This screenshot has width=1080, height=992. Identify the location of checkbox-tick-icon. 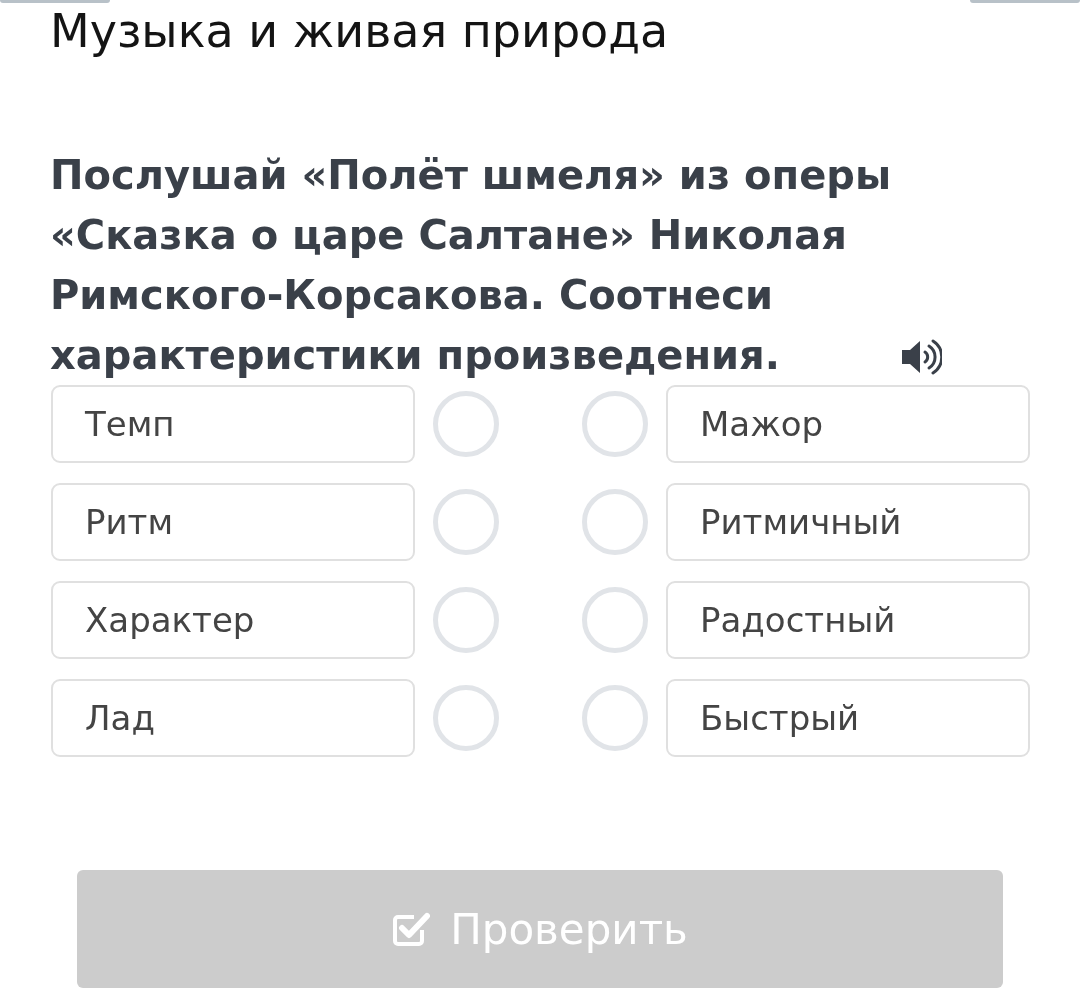
(411, 929).